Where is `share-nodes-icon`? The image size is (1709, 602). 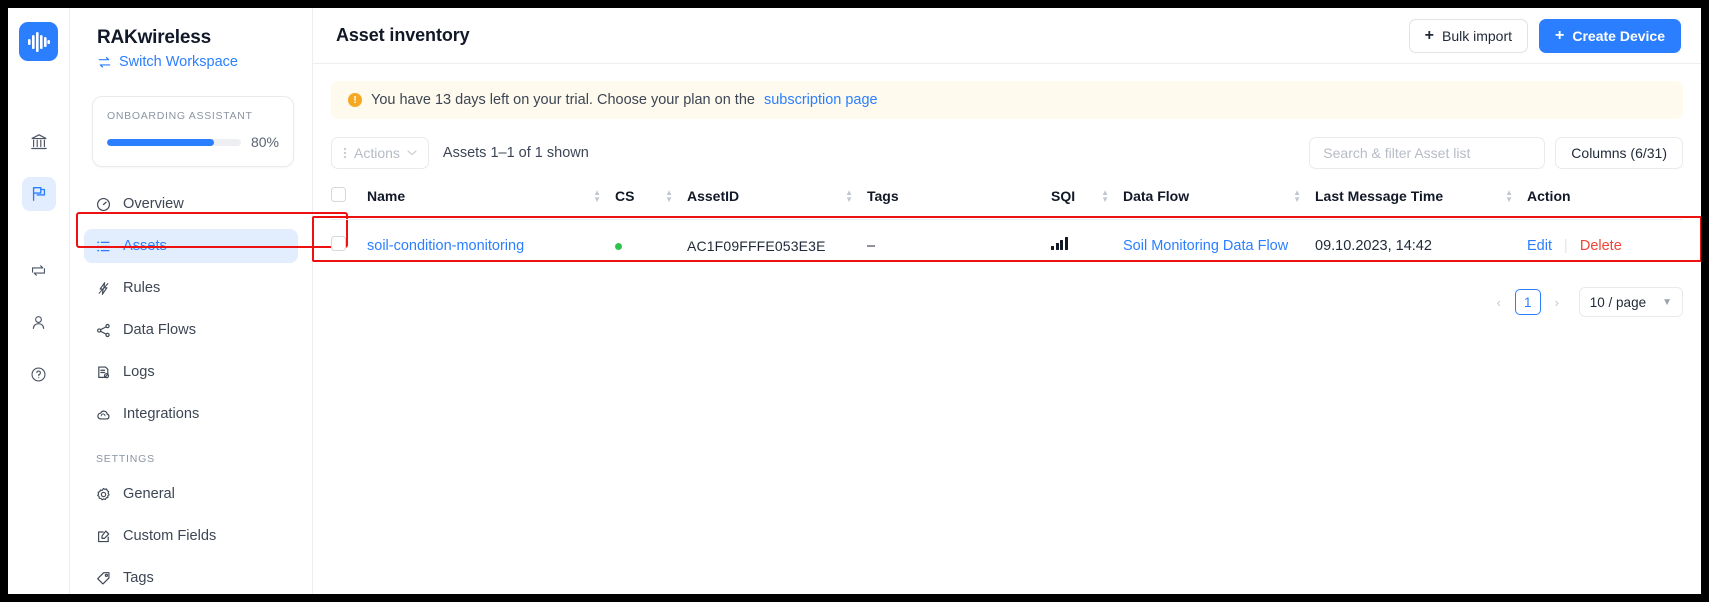
share-nodes-icon is located at coordinates (103, 330).